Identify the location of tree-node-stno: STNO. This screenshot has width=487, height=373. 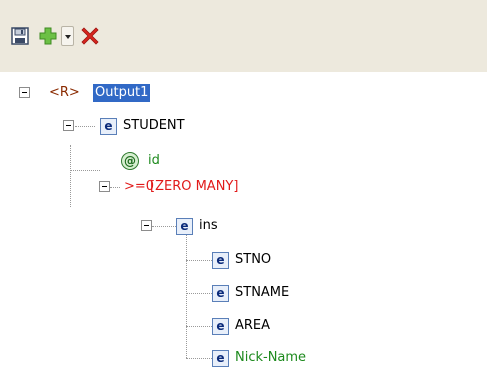
(253, 260).